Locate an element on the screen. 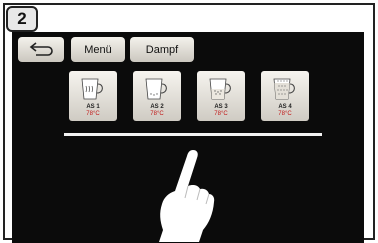 This screenshot has width=378, height=243. recipe-button-as3: AS 3 78°C is located at coordinates (221, 96).